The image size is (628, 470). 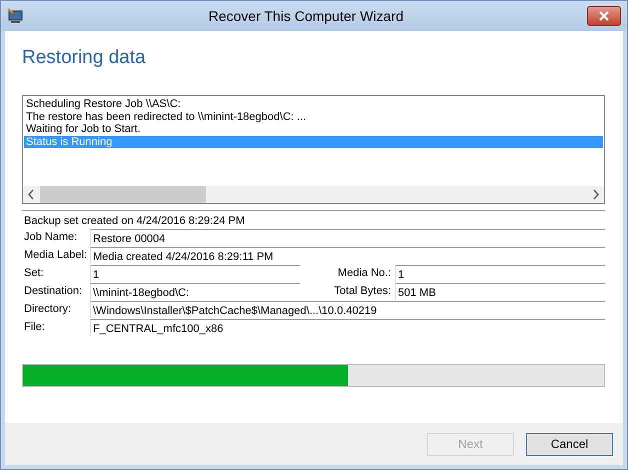 I want to click on log-line: Waiting for Job to Start., so click(x=313, y=129).